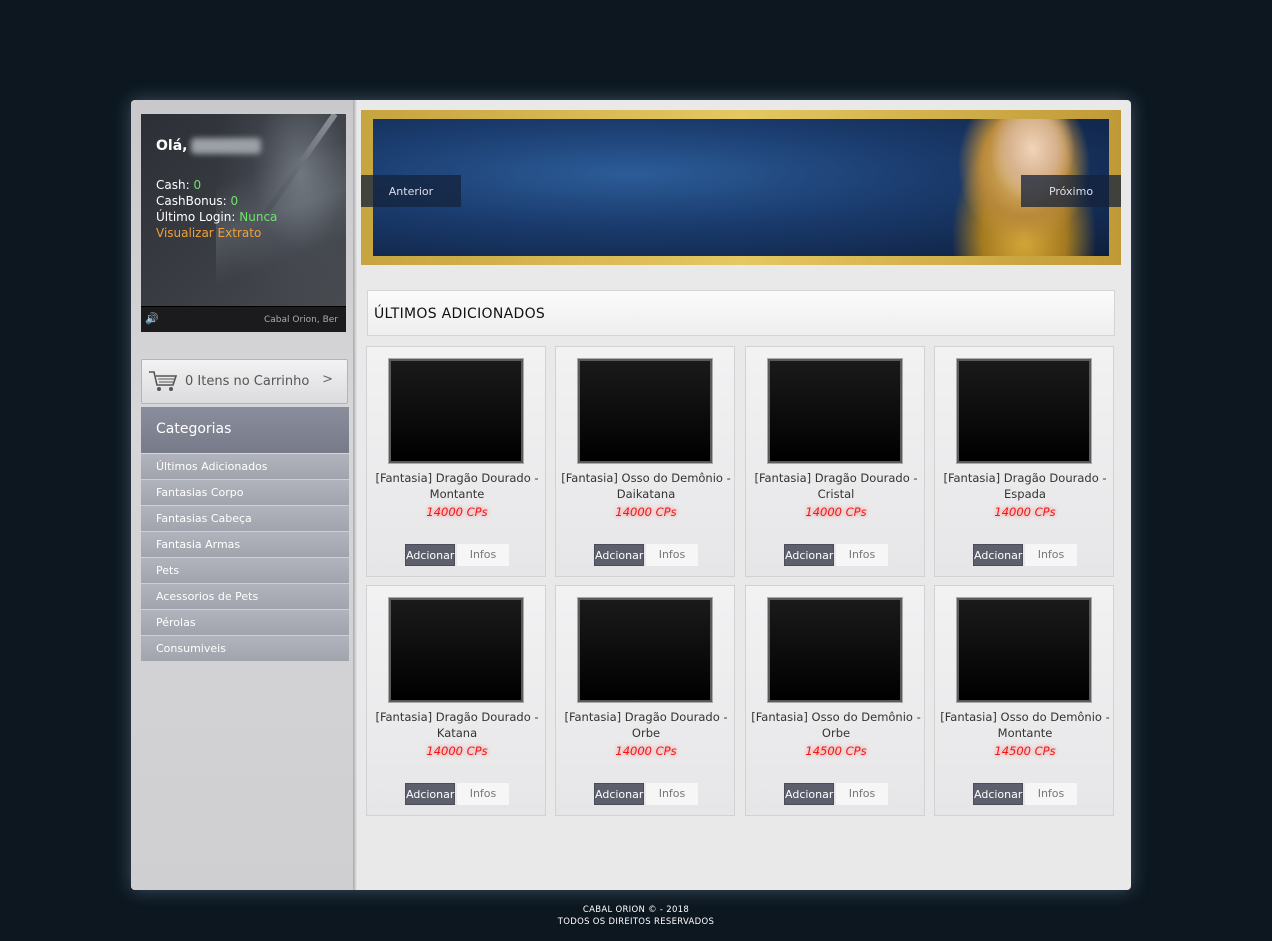 The width and height of the screenshot is (1272, 941). Describe the element at coordinates (243, 319) in the screenshot. I see `music-player: 🔊 Cabal Orion, Ber` at that location.